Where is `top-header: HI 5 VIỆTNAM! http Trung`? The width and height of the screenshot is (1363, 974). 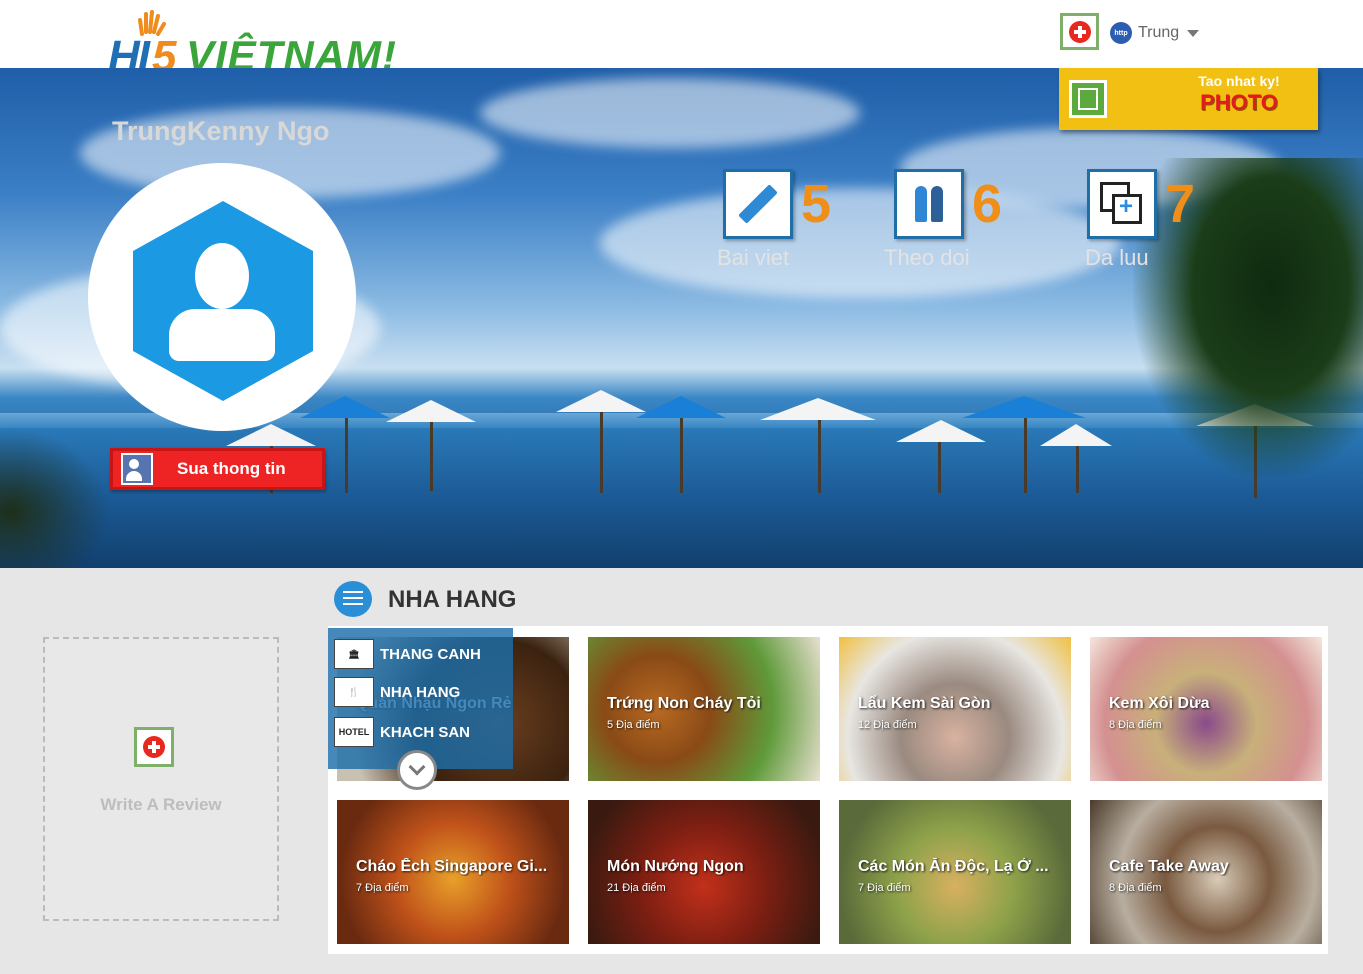 top-header: HI 5 VIỆTNAM! http Trung is located at coordinates (681, 40).